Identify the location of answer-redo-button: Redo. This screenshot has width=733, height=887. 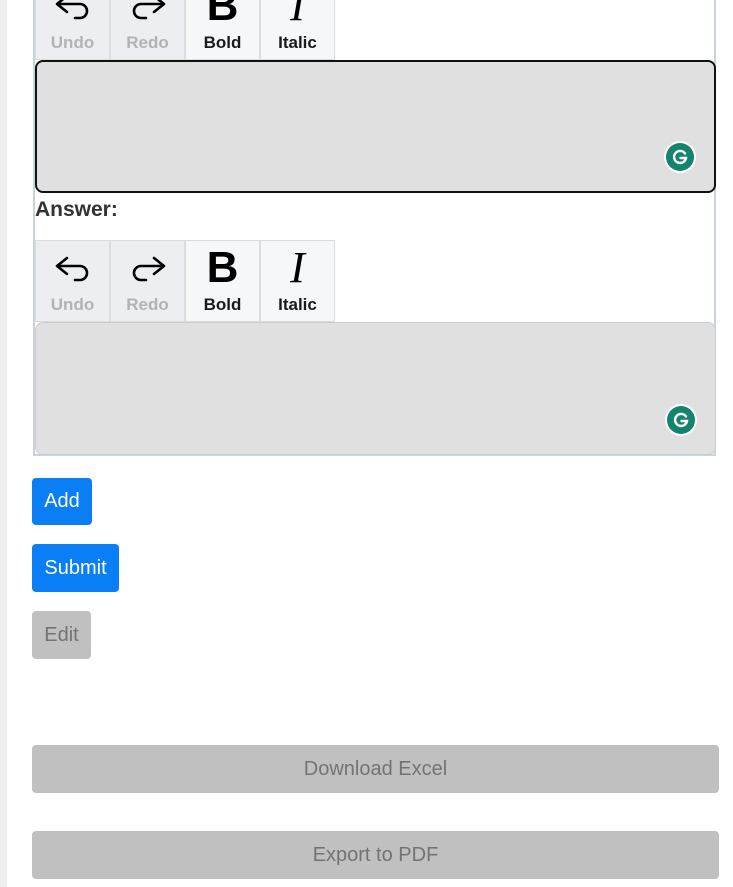
(147, 281).